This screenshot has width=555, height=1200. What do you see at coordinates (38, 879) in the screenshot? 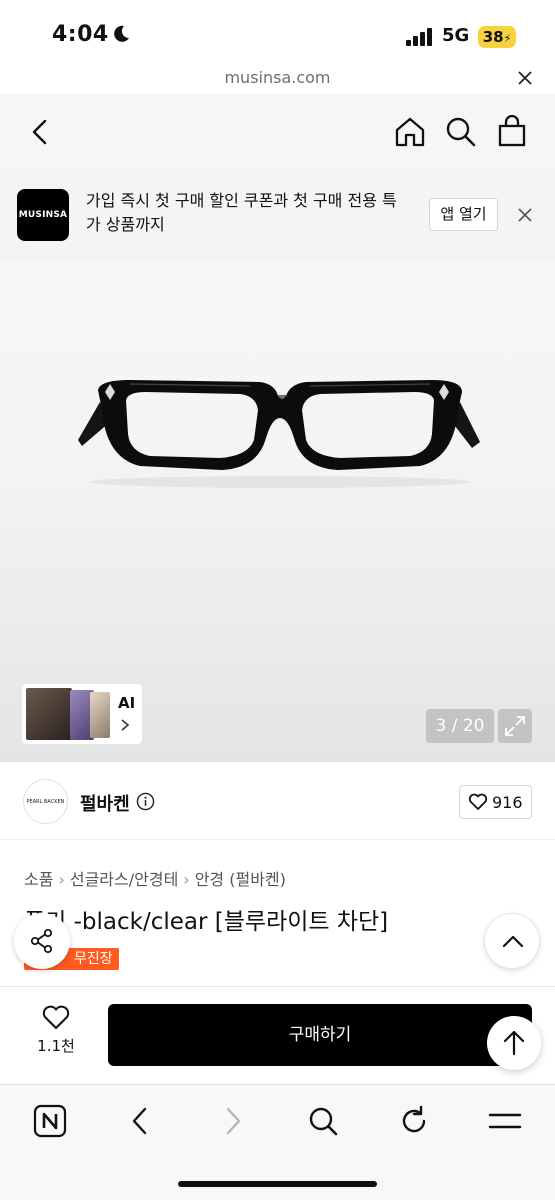
I see `breadcrumb-item: 소품` at bounding box center [38, 879].